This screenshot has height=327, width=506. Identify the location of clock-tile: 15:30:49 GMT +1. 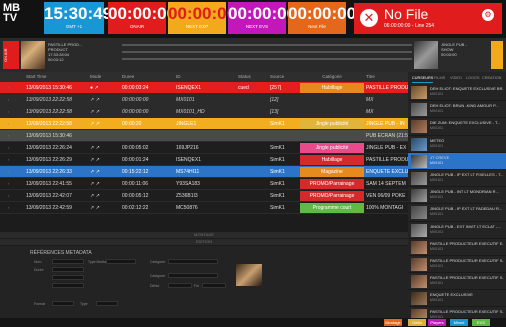
(78, 18).